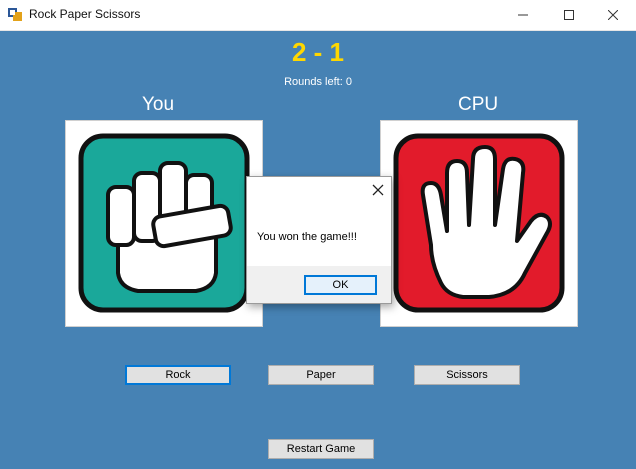  Describe the element at coordinates (307, 237) in the screenshot. I see `dialog-message: You won the game!!!` at that location.